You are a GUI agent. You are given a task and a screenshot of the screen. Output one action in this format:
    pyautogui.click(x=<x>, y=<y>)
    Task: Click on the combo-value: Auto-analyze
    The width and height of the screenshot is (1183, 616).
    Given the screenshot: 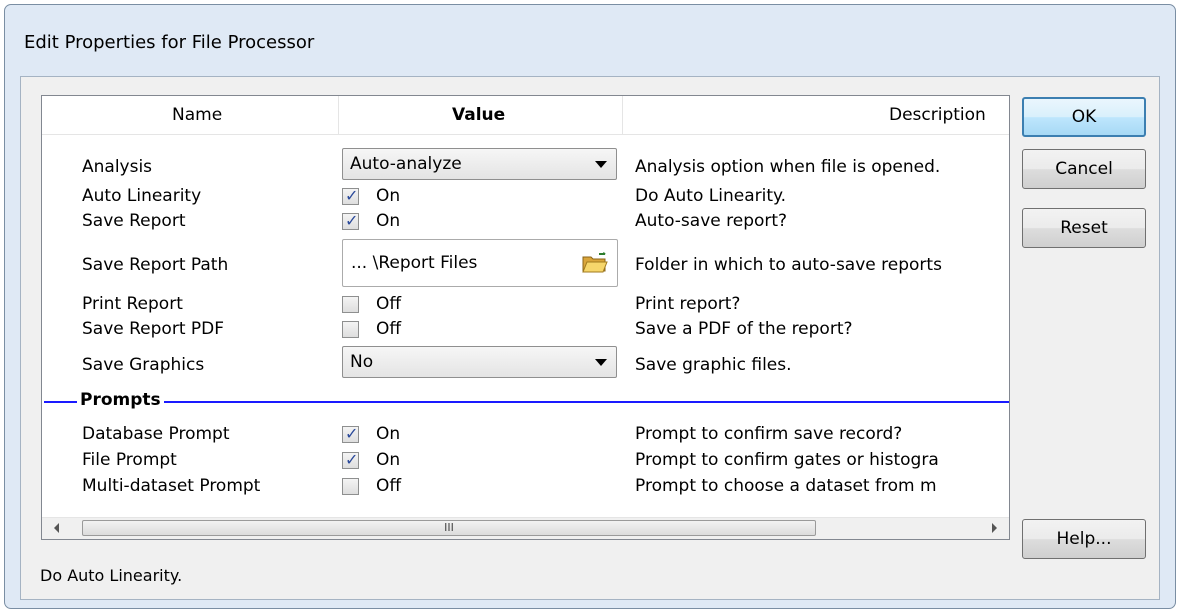 What is the action you would take?
    pyautogui.click(x=406, y=164)
    